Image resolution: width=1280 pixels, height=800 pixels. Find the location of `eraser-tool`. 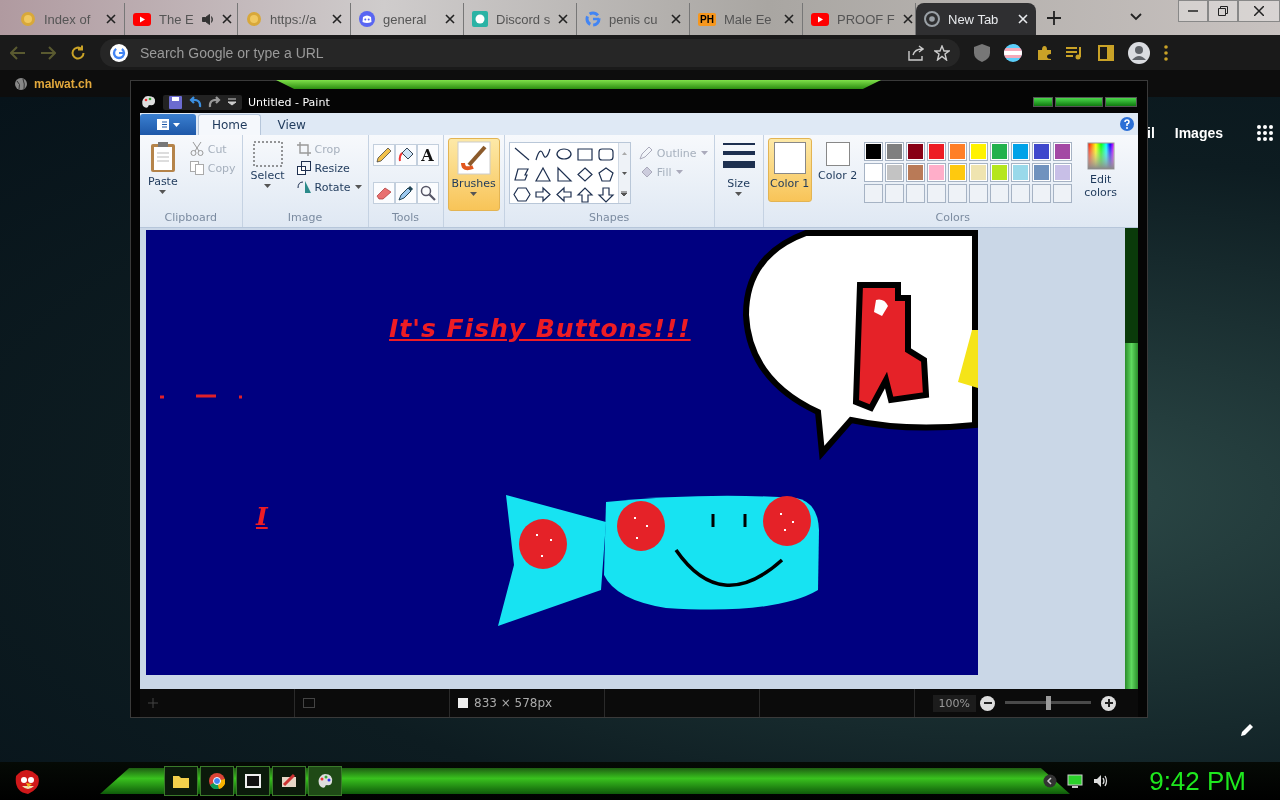

eraser-tool is located at coordinates (383, 192).